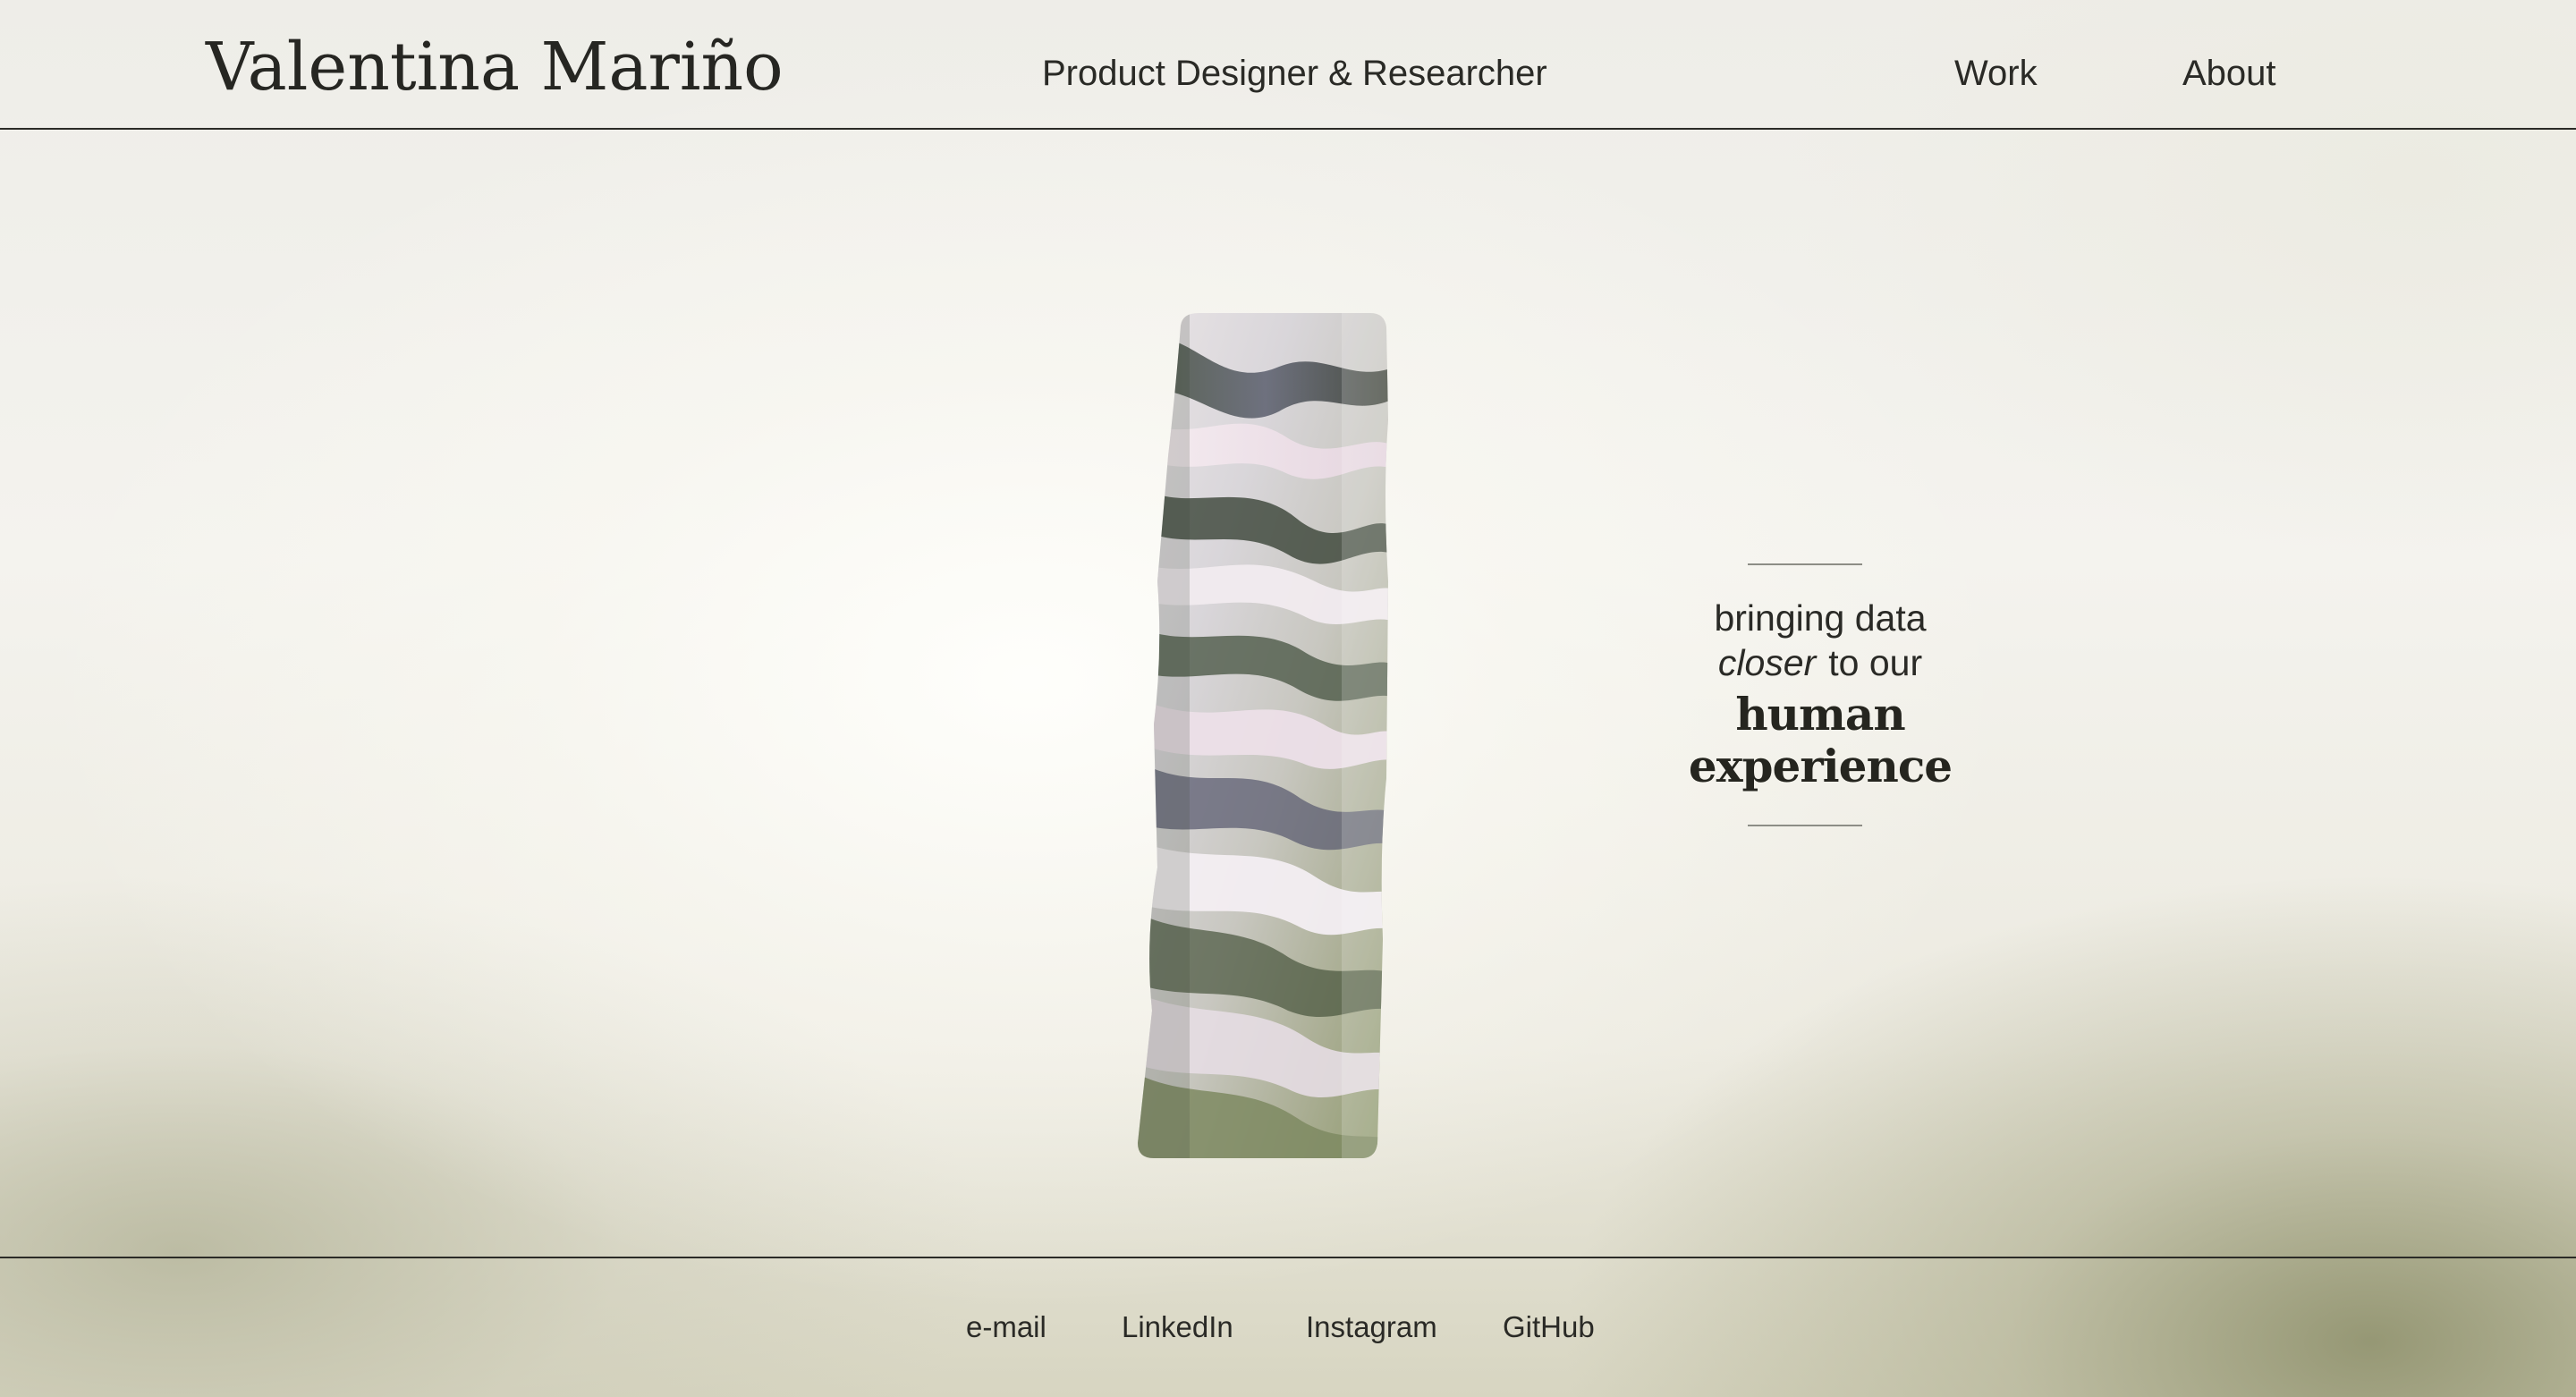 The image size is (2576, 1397). What do you see at coordinates (1265, 735) in the screenshot?
I see `liquid-marble-bar-icon` at bounding box center [1265, 735].